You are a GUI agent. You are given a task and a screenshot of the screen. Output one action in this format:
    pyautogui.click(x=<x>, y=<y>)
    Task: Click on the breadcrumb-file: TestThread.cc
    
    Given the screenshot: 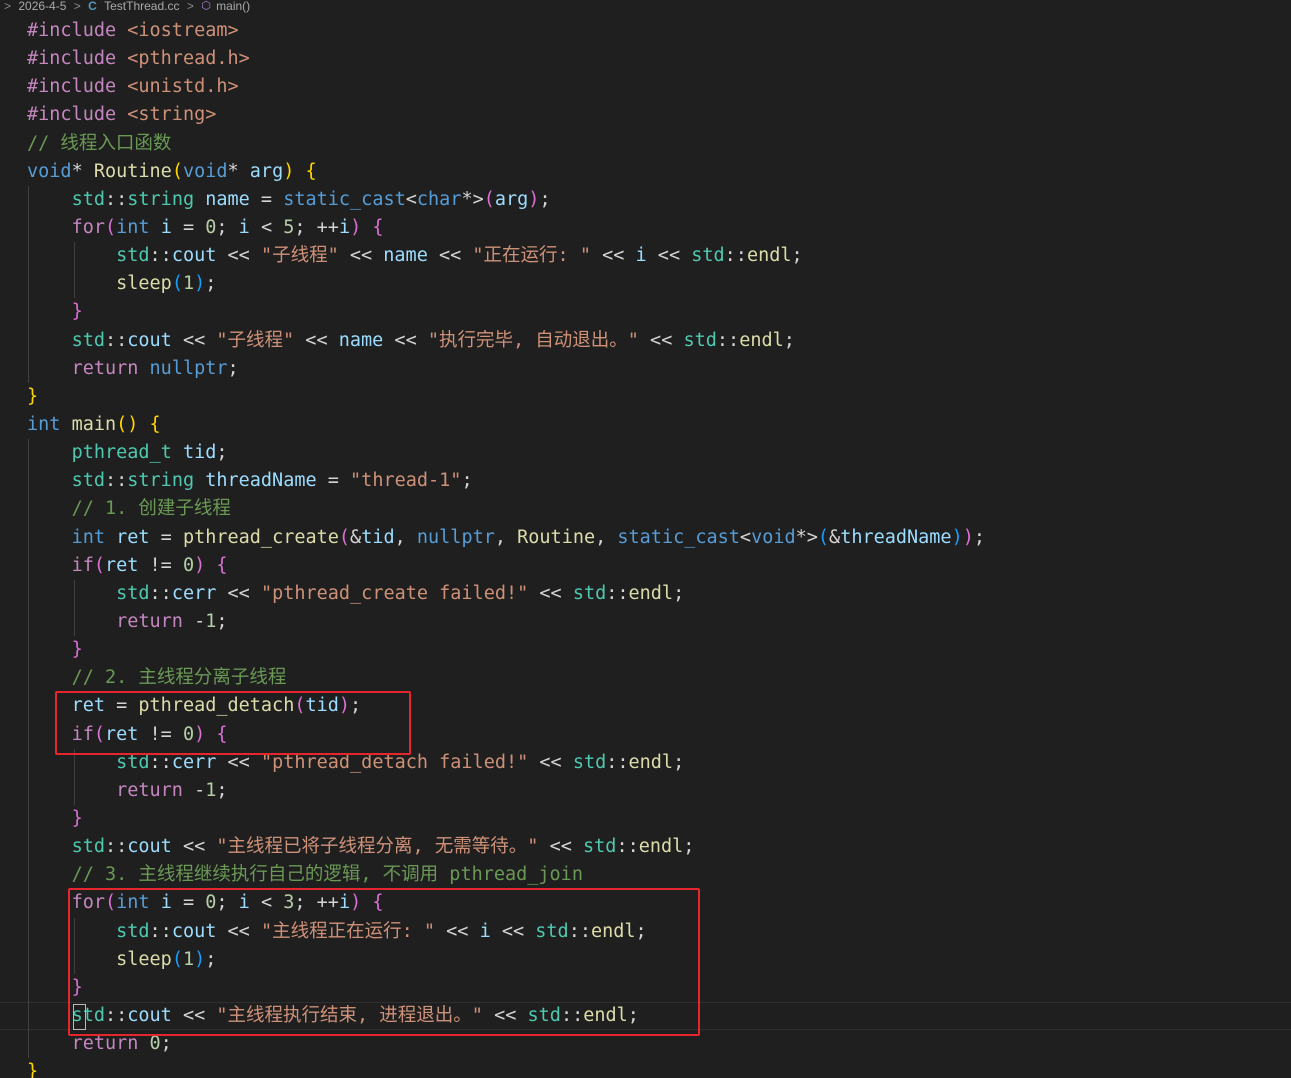 What is the action you would take?
    pyautogui.click(x=141, y=6)
    